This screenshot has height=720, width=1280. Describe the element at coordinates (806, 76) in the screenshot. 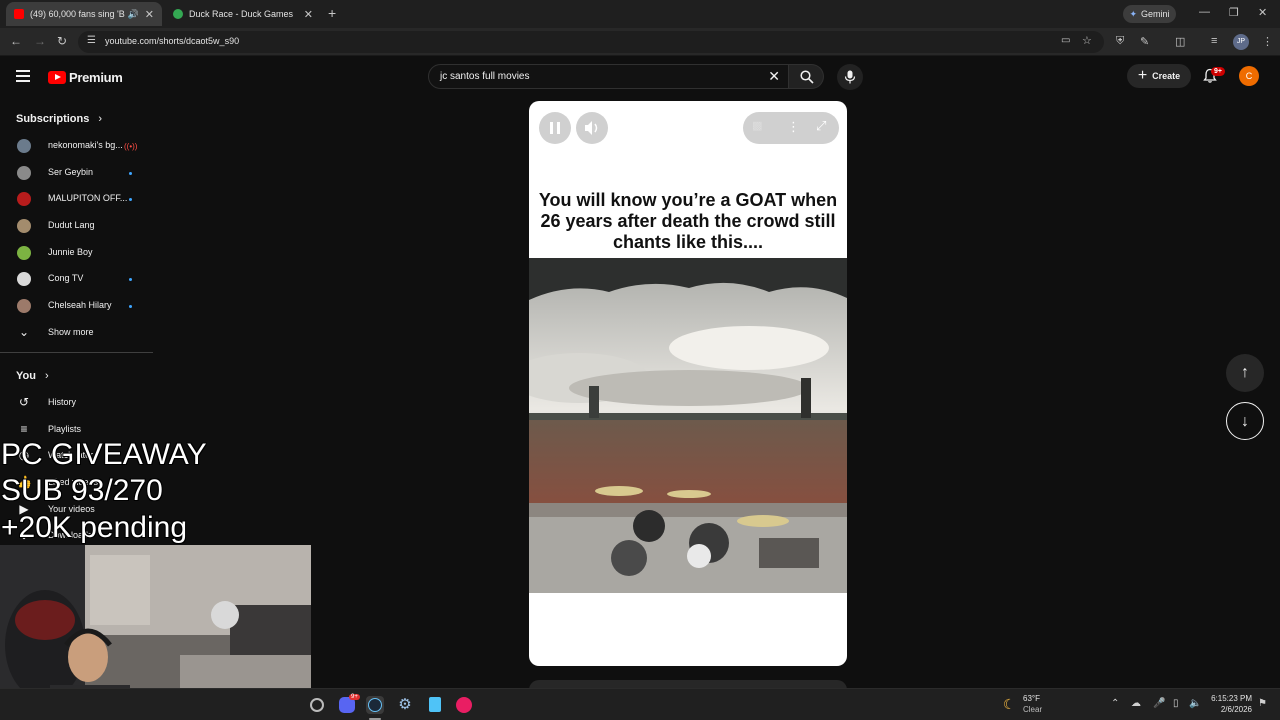

I see `search-button` at that location.